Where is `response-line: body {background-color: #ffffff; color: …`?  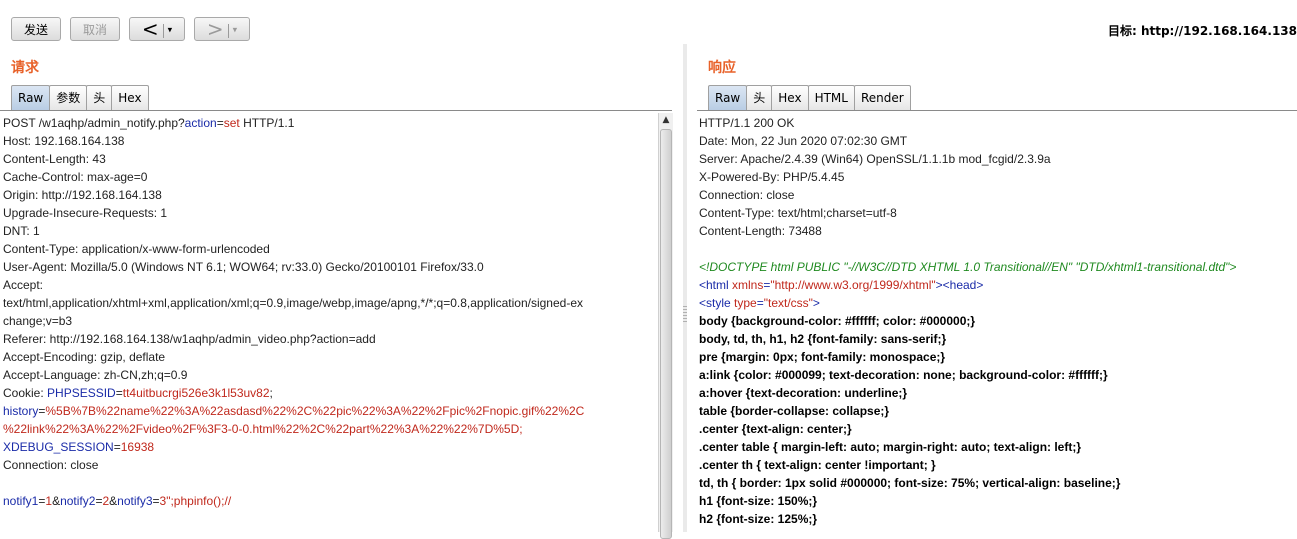 response-line: body {background-color: #ffffff; color: … is located at coordinates (967, 321).